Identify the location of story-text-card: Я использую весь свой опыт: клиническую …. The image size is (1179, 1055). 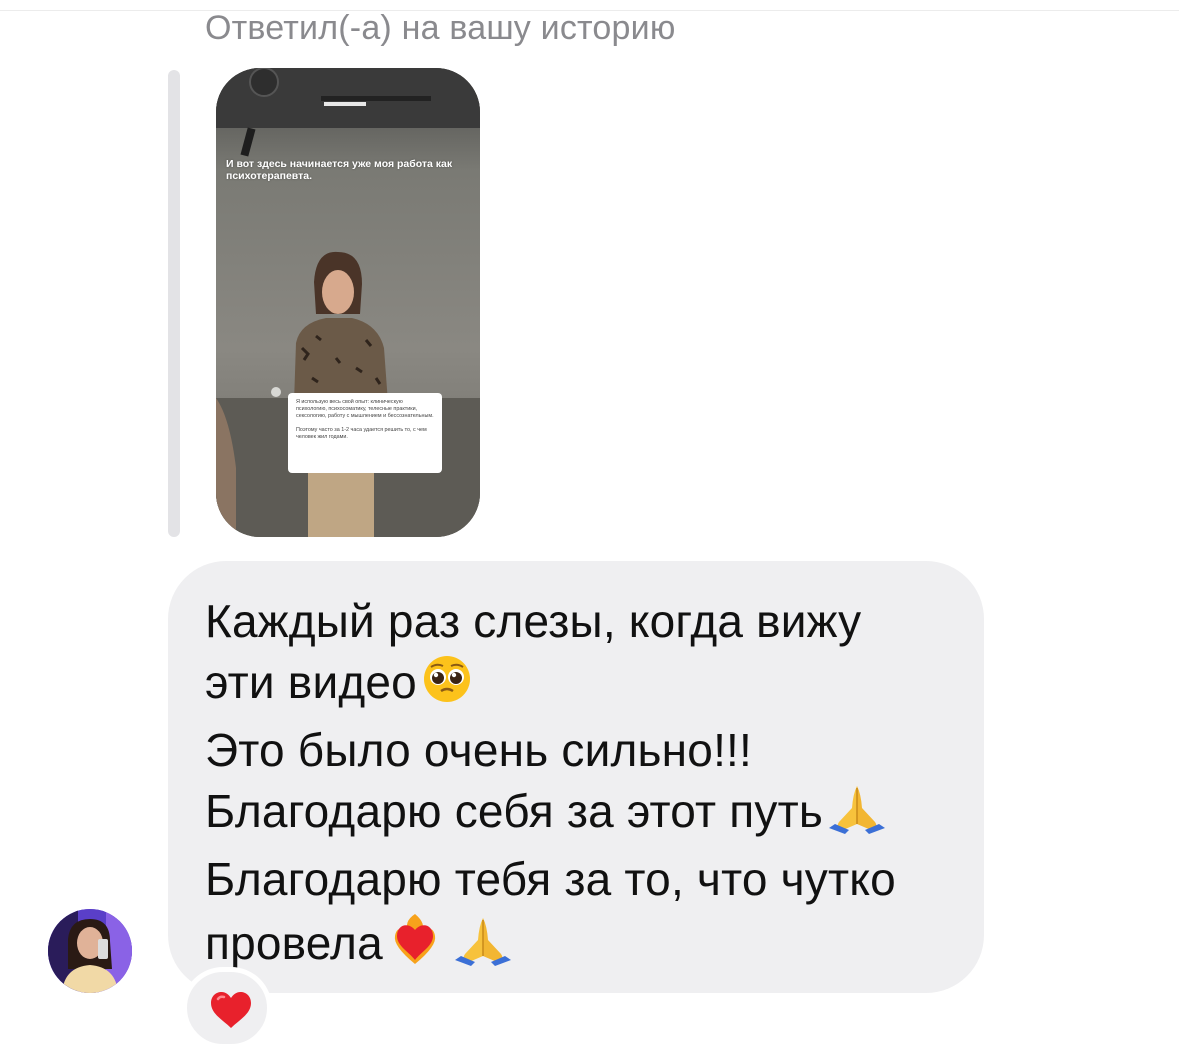
(365, 433).